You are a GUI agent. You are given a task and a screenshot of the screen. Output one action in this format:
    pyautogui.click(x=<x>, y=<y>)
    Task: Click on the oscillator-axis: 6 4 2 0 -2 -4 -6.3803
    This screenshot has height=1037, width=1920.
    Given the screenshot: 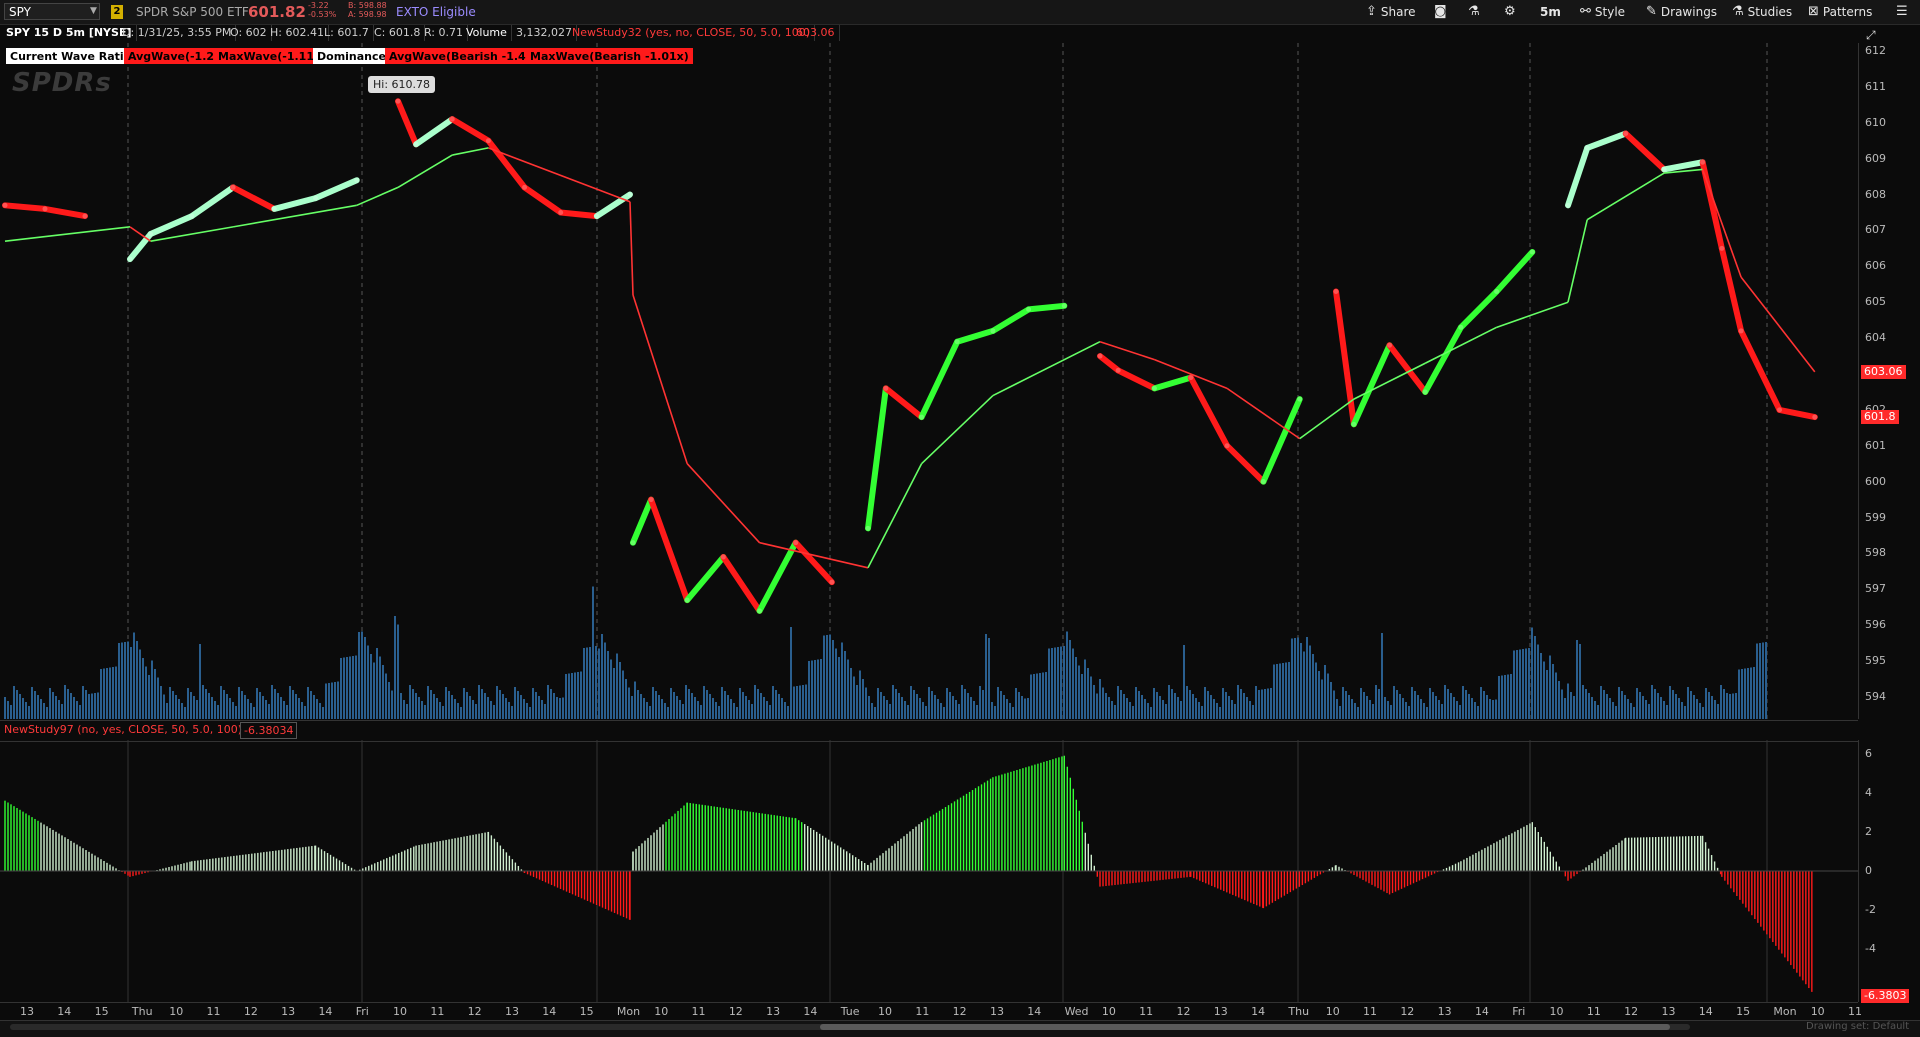 What is the action you would take?
    pyautogui.click(x=1889, y=871)
    